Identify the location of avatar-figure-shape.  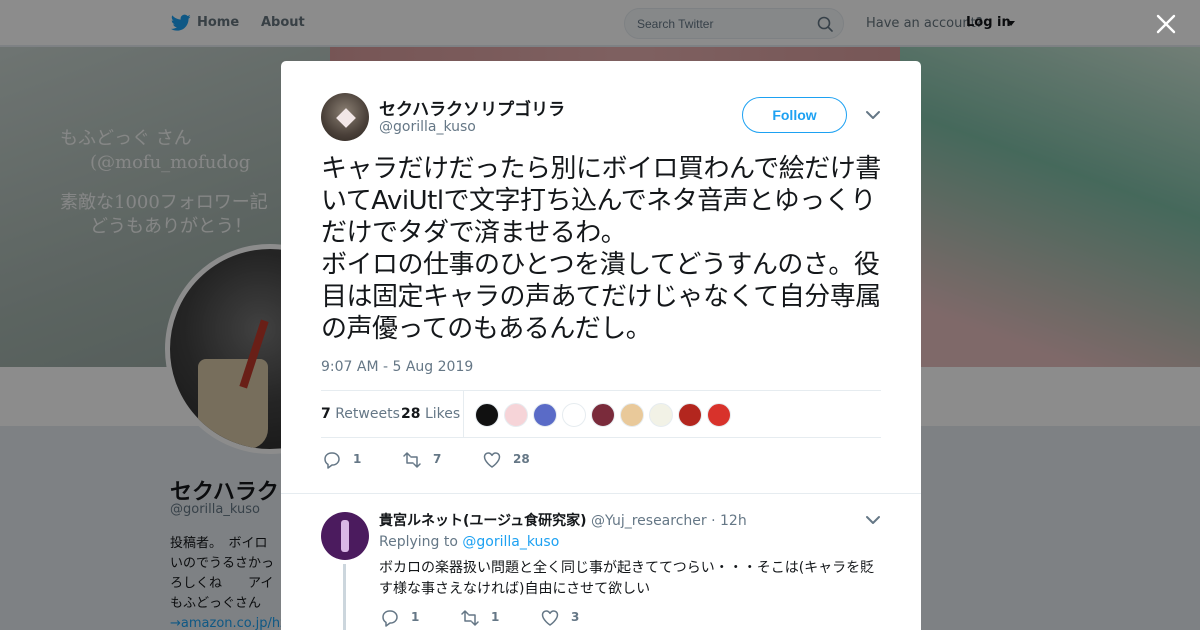
(345, 536).